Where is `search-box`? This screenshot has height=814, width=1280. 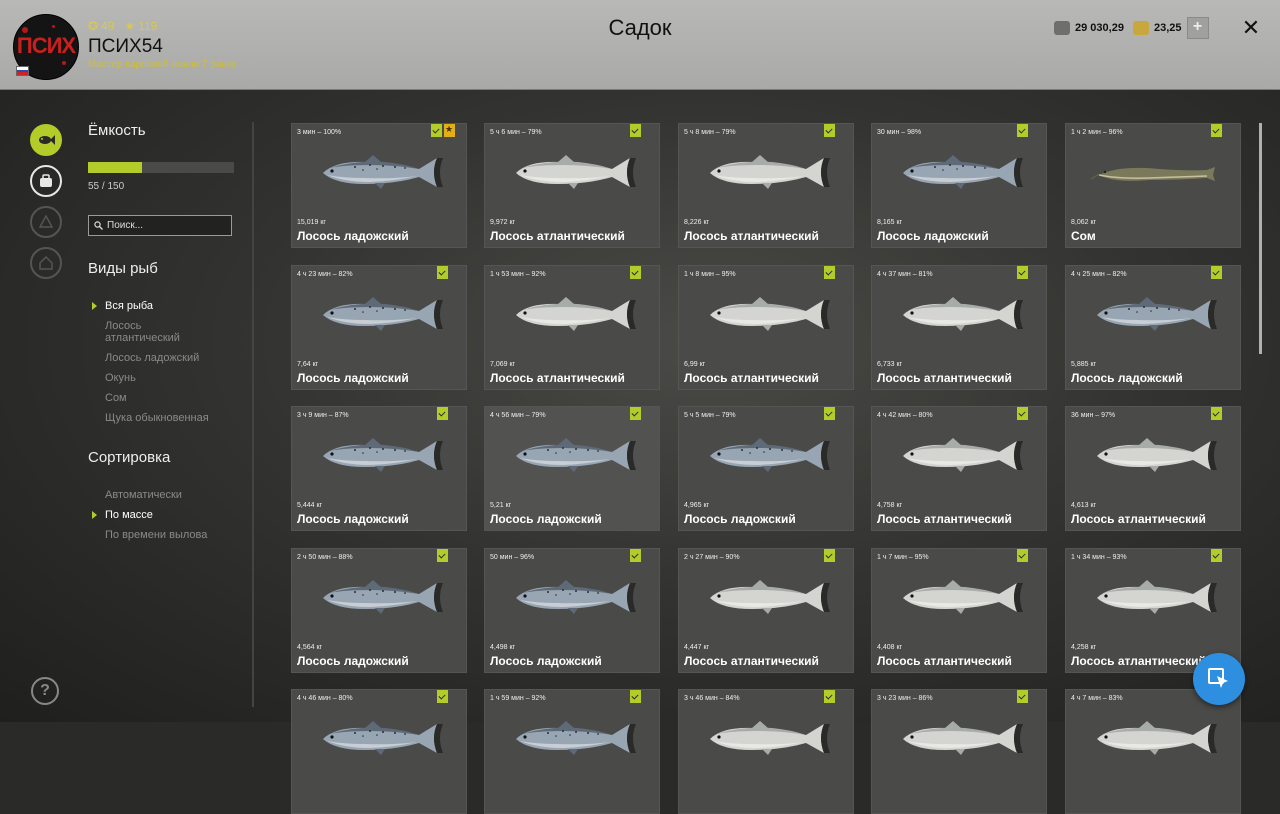 search-box is located at coordinates (160, 225).